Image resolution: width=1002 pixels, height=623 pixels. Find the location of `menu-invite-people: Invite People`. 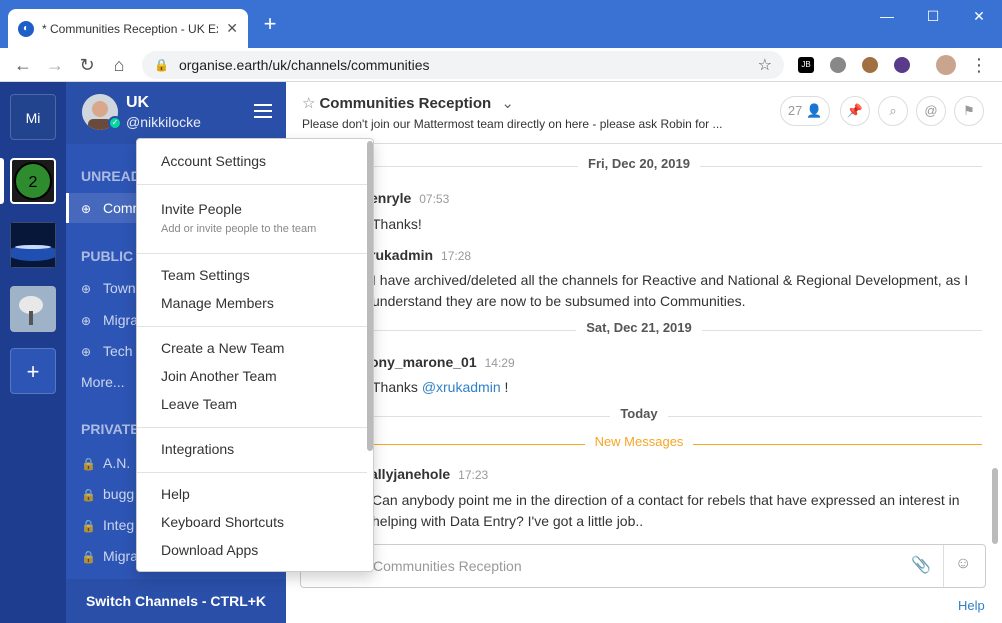

menu-invite-people: Invite People is located at coordinates (201, 209).